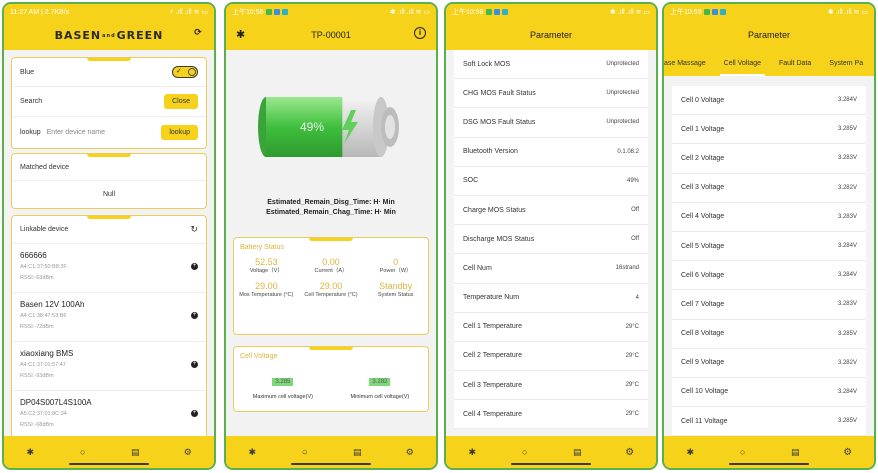 This screenshot has width=878, height=473. Describe the element at coordinates (109, 268) in the screenshot. I see `device-list-item: 666666 A4:C1:37:50:B8:3F RSSI:-63dBm +` at that location.